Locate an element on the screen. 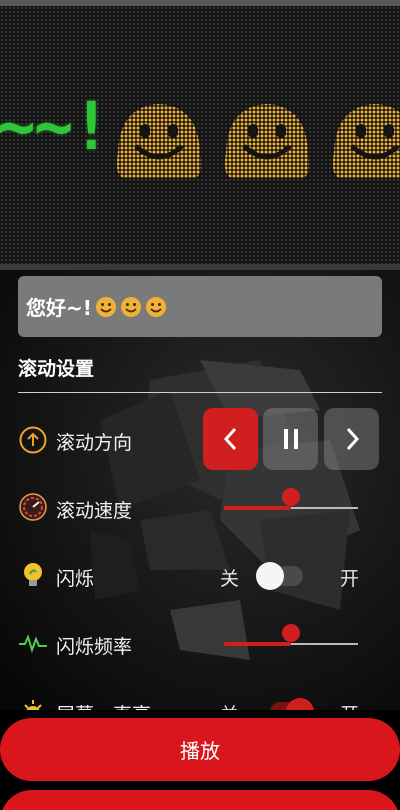 The height and width of the screenshot is (810, 400). scroll-direction-label: 滚动方向 is located at coordinates (94, 443).